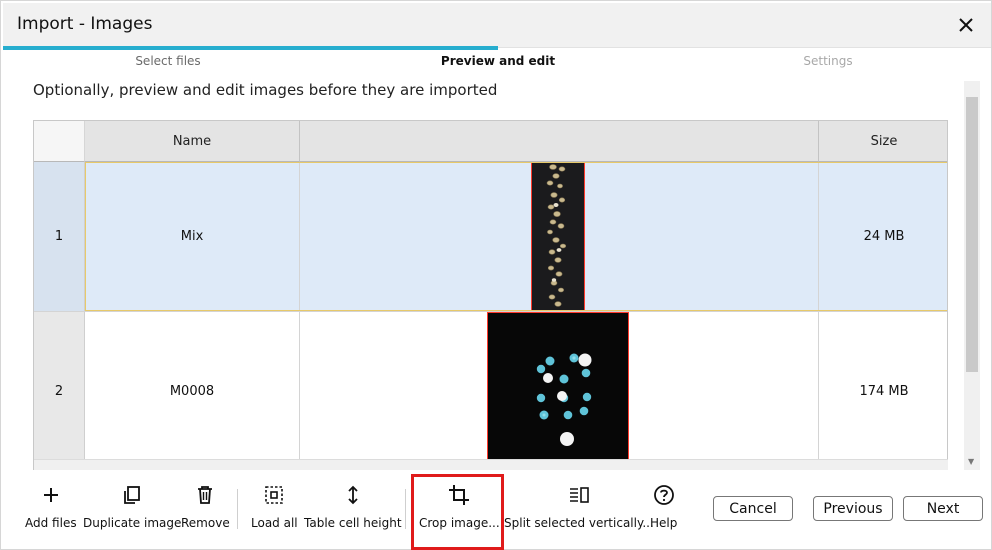 This screenshot has height=550, width=992. Describe the element at coordinates (459, 495) in the screenshot. I see `crop-icon` at that location.